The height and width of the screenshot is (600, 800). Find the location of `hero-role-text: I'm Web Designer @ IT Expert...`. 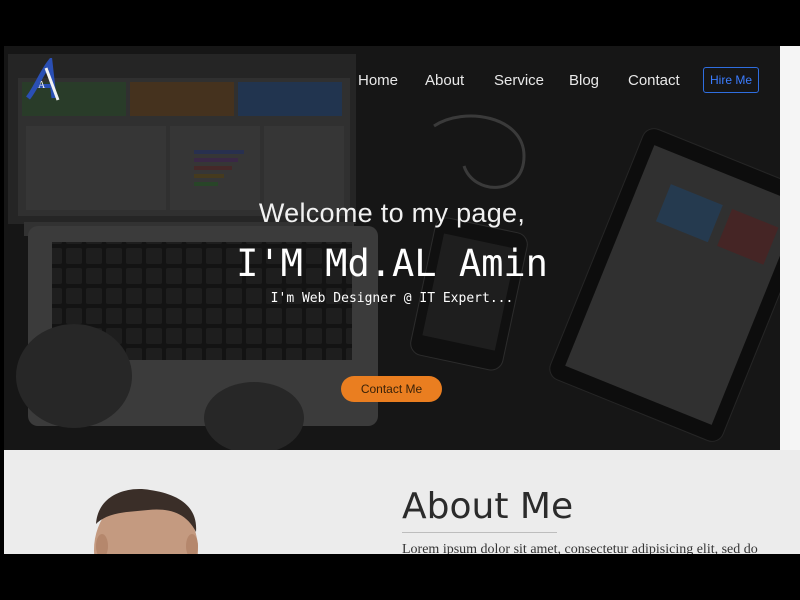

hero-role-text: I'm Web Designer @ IT Expert... is located at coordinates (392, 298).